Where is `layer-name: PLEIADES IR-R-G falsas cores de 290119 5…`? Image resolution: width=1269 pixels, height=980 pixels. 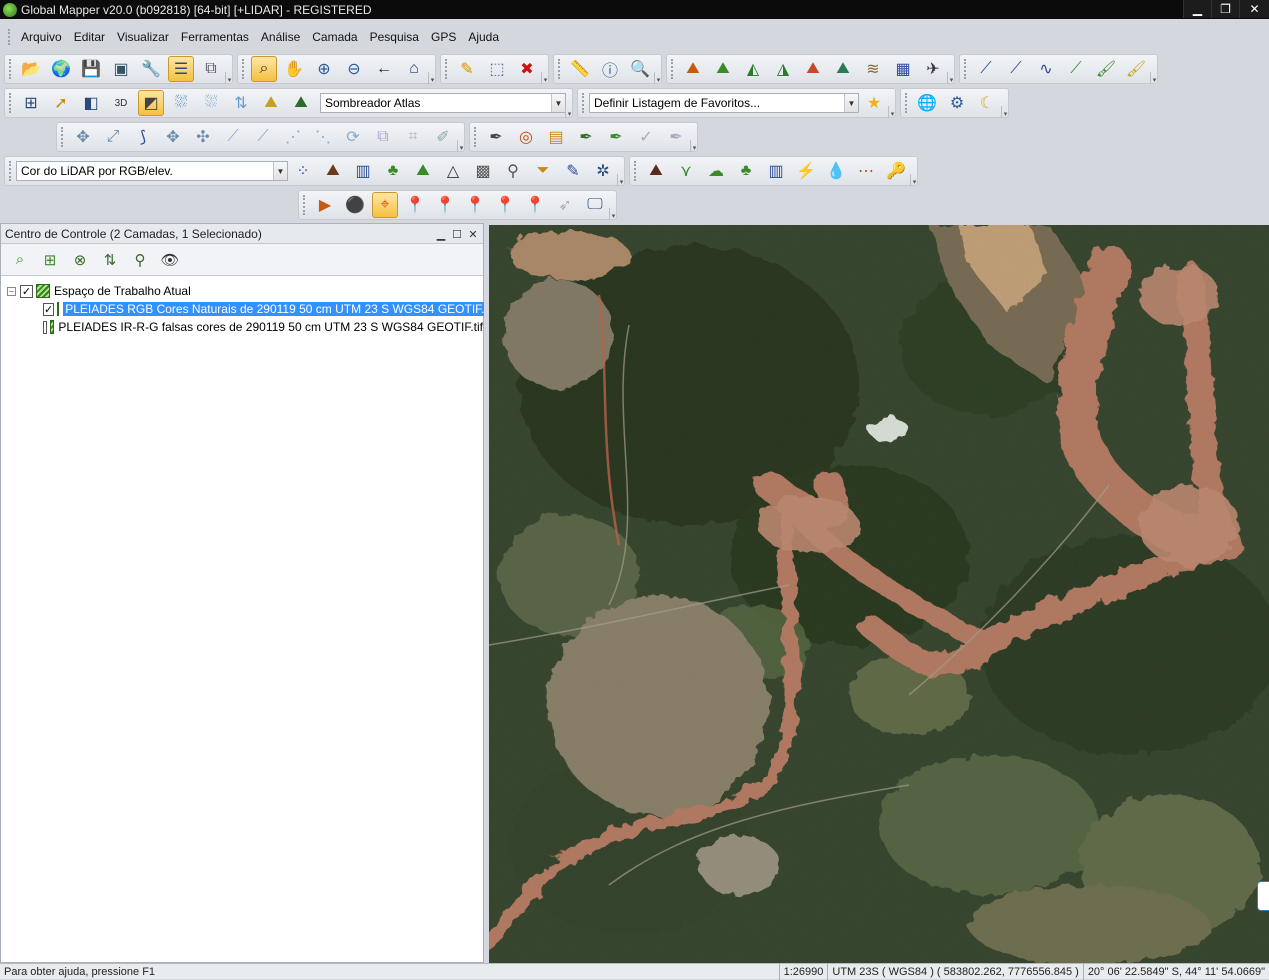
layer-name: PLEIADES IR-R-G falsas cores de 290119 5… is located at coordinates (270, 327).